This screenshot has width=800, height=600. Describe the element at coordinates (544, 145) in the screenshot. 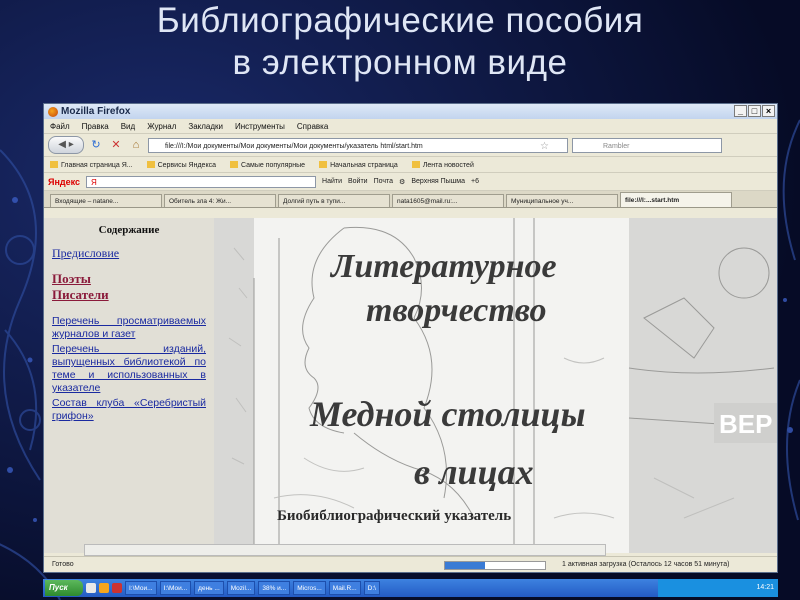

I see `bookmark-star-icon: ☆` at that location.